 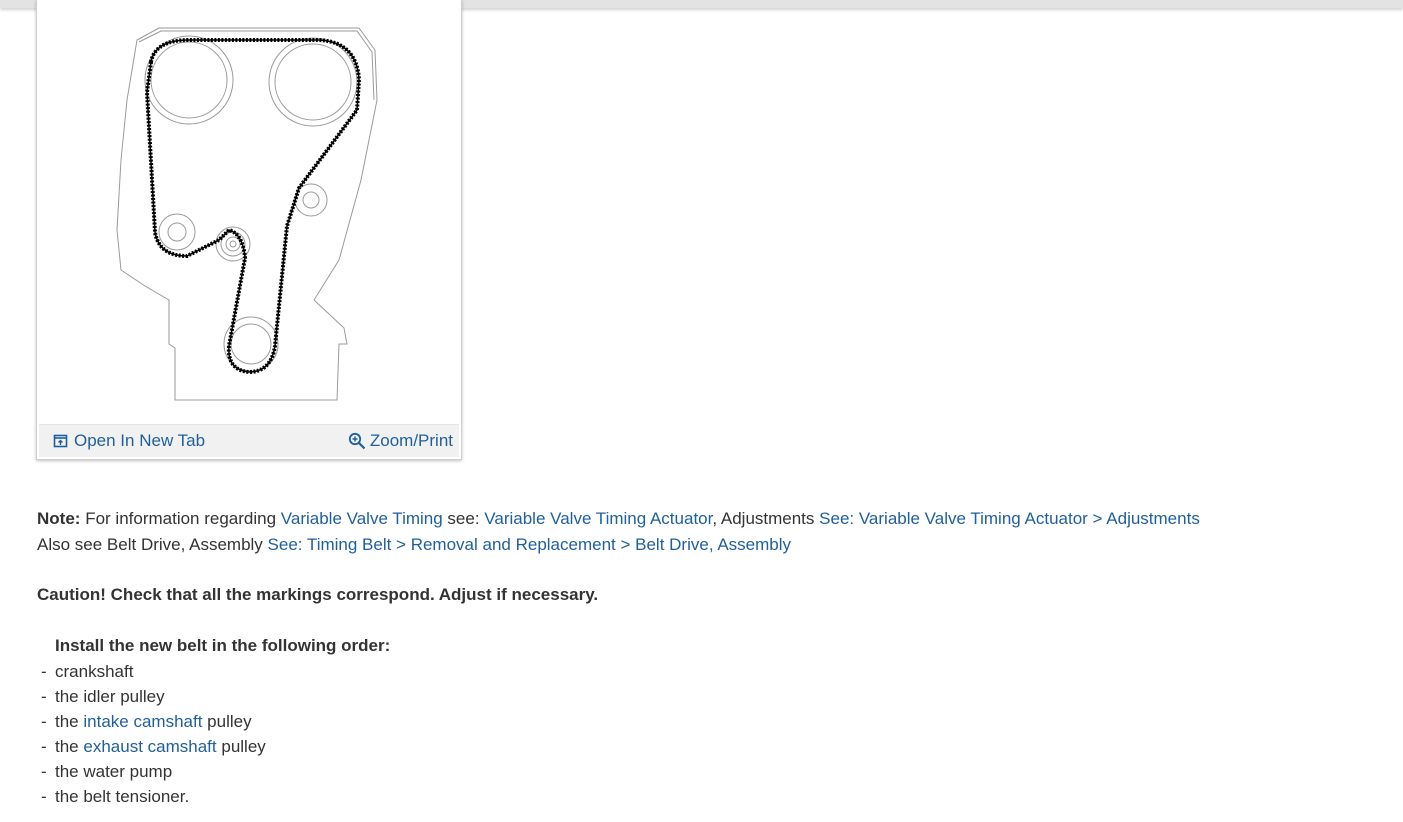 What do you see at coordinates (149, 746) in the screenshot?
I see `exhaust-camshaft-link: exhaust camshaft` at bounding box center [149, 746].